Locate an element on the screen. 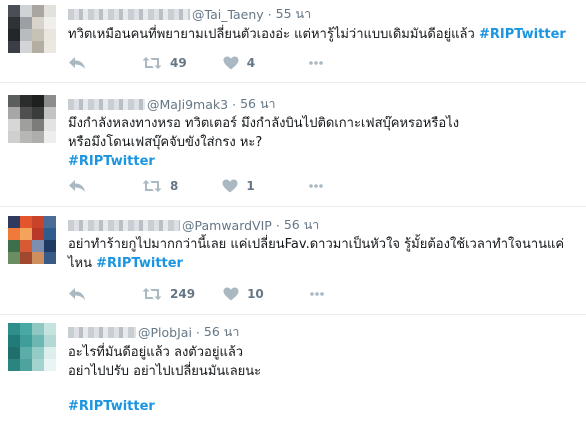 This screenshot has height=425, width=586. user-handle: @PlobJai is located at coordinates (165, 332).